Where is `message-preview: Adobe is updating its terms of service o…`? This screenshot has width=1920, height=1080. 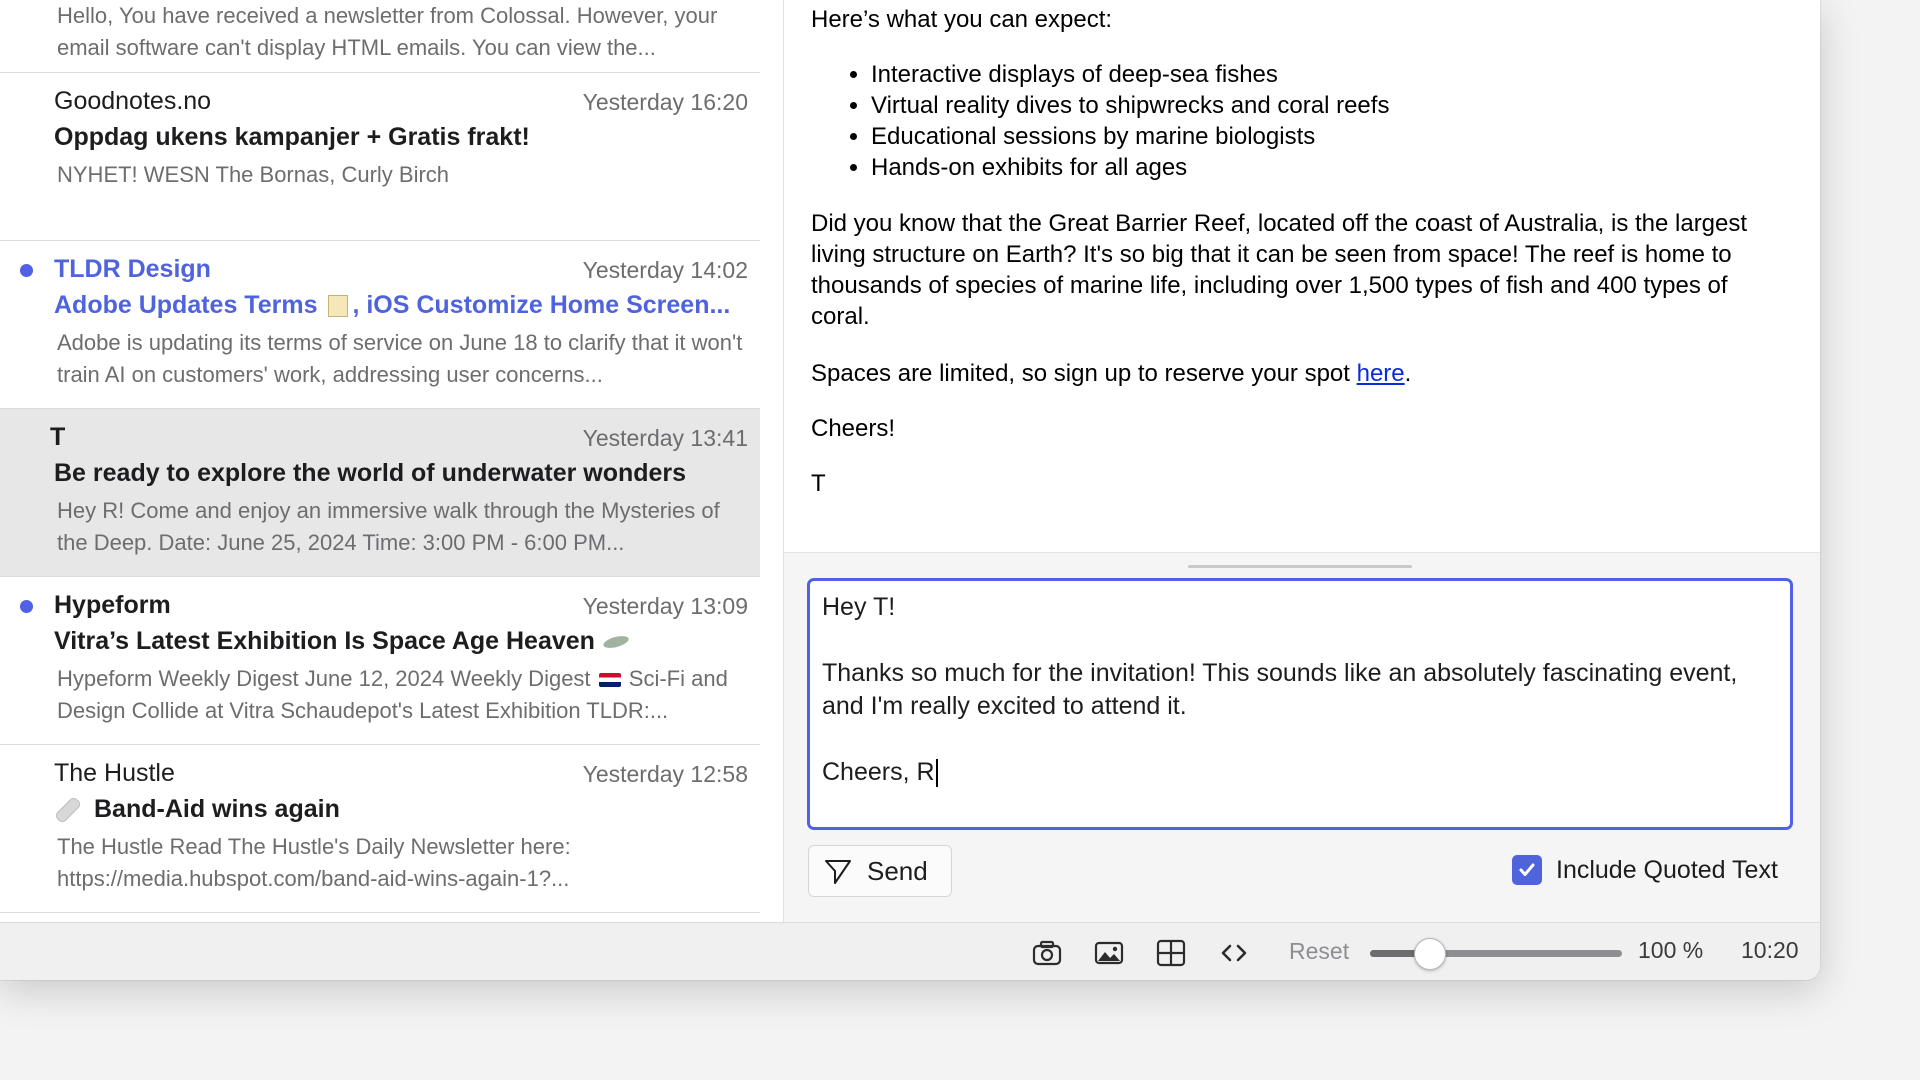
message-preview: Adobe is updating its terms of service o… is located at coordinates (400, 358).